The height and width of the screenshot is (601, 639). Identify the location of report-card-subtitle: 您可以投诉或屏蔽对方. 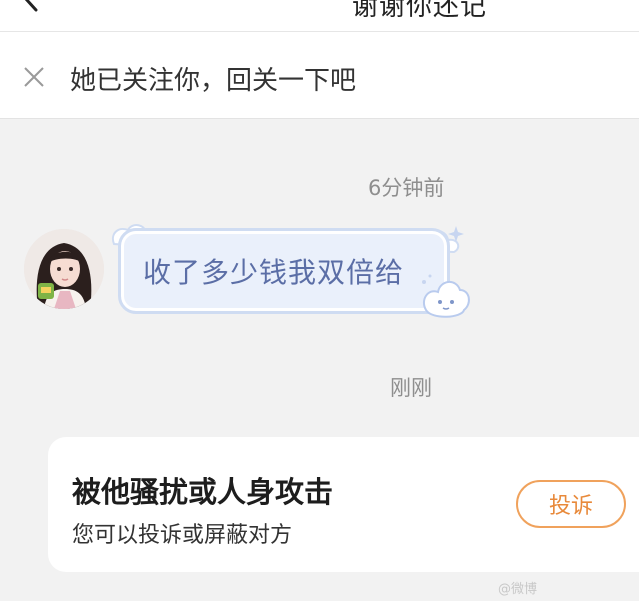
(182, 535).